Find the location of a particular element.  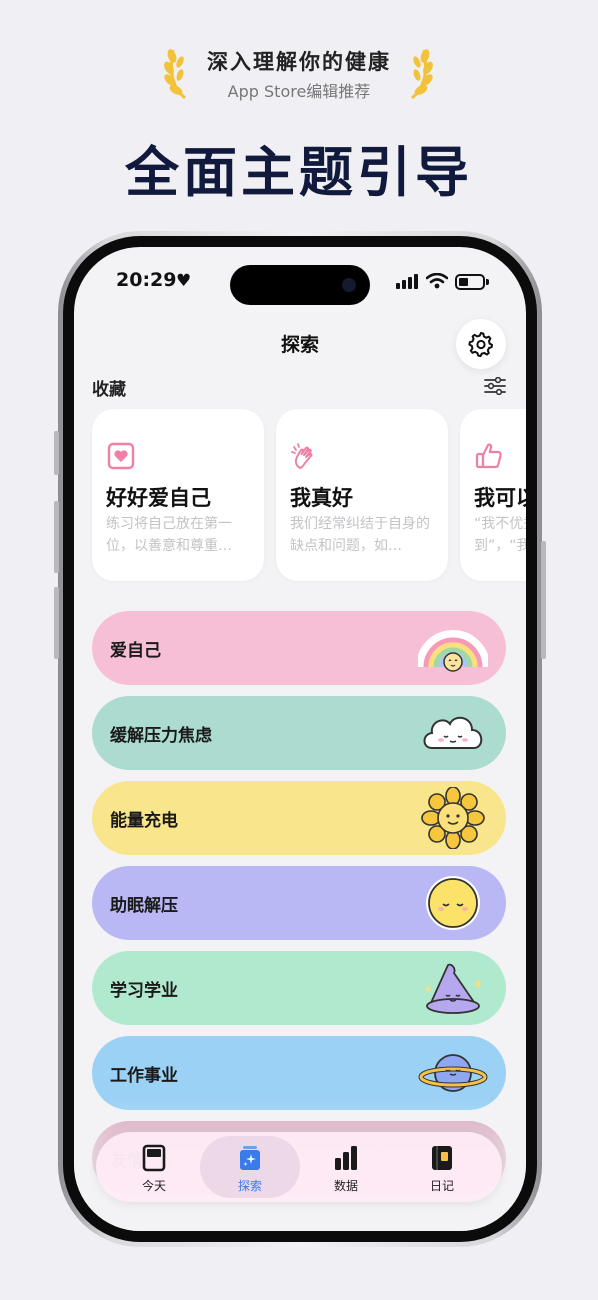

filter-sliders-icon is located at coordinates (495, 386).